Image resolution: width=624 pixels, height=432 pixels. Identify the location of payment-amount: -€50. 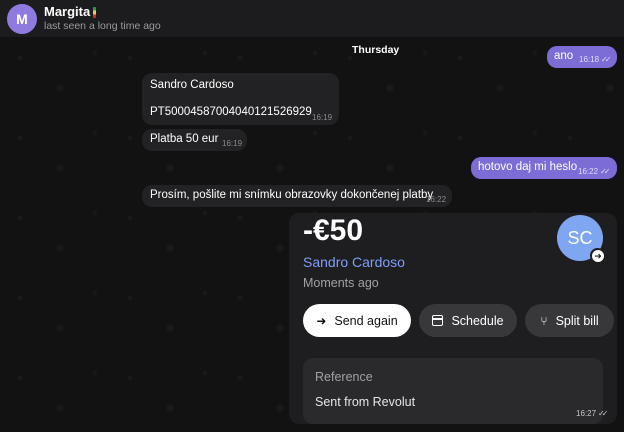
(333, 230).